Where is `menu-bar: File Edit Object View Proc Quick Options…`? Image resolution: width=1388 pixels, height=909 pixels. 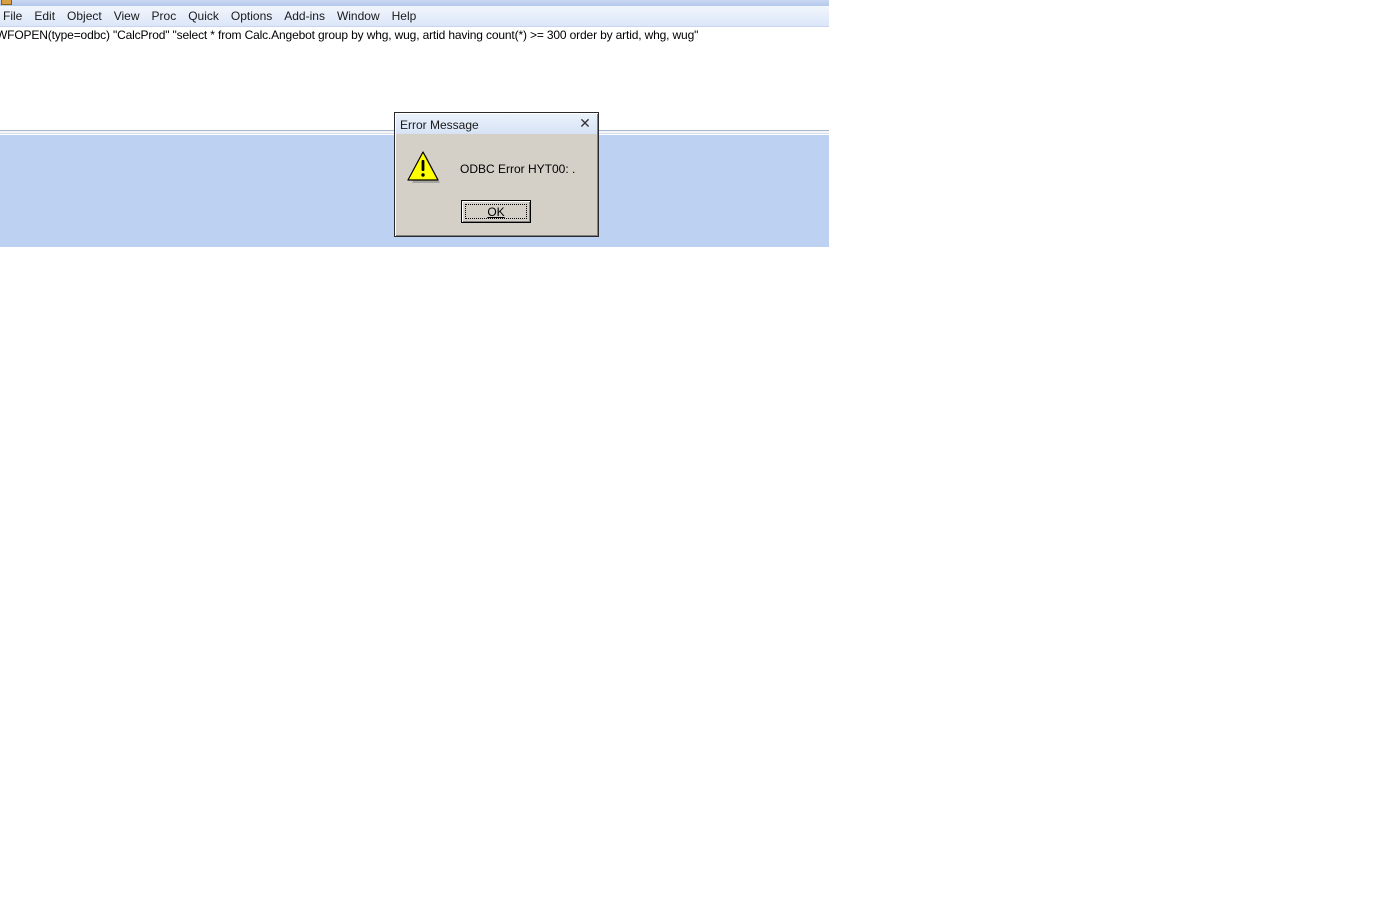
menu-bar: File Edit Object View Proc Quick Options… is located at coordinates (414, 16).